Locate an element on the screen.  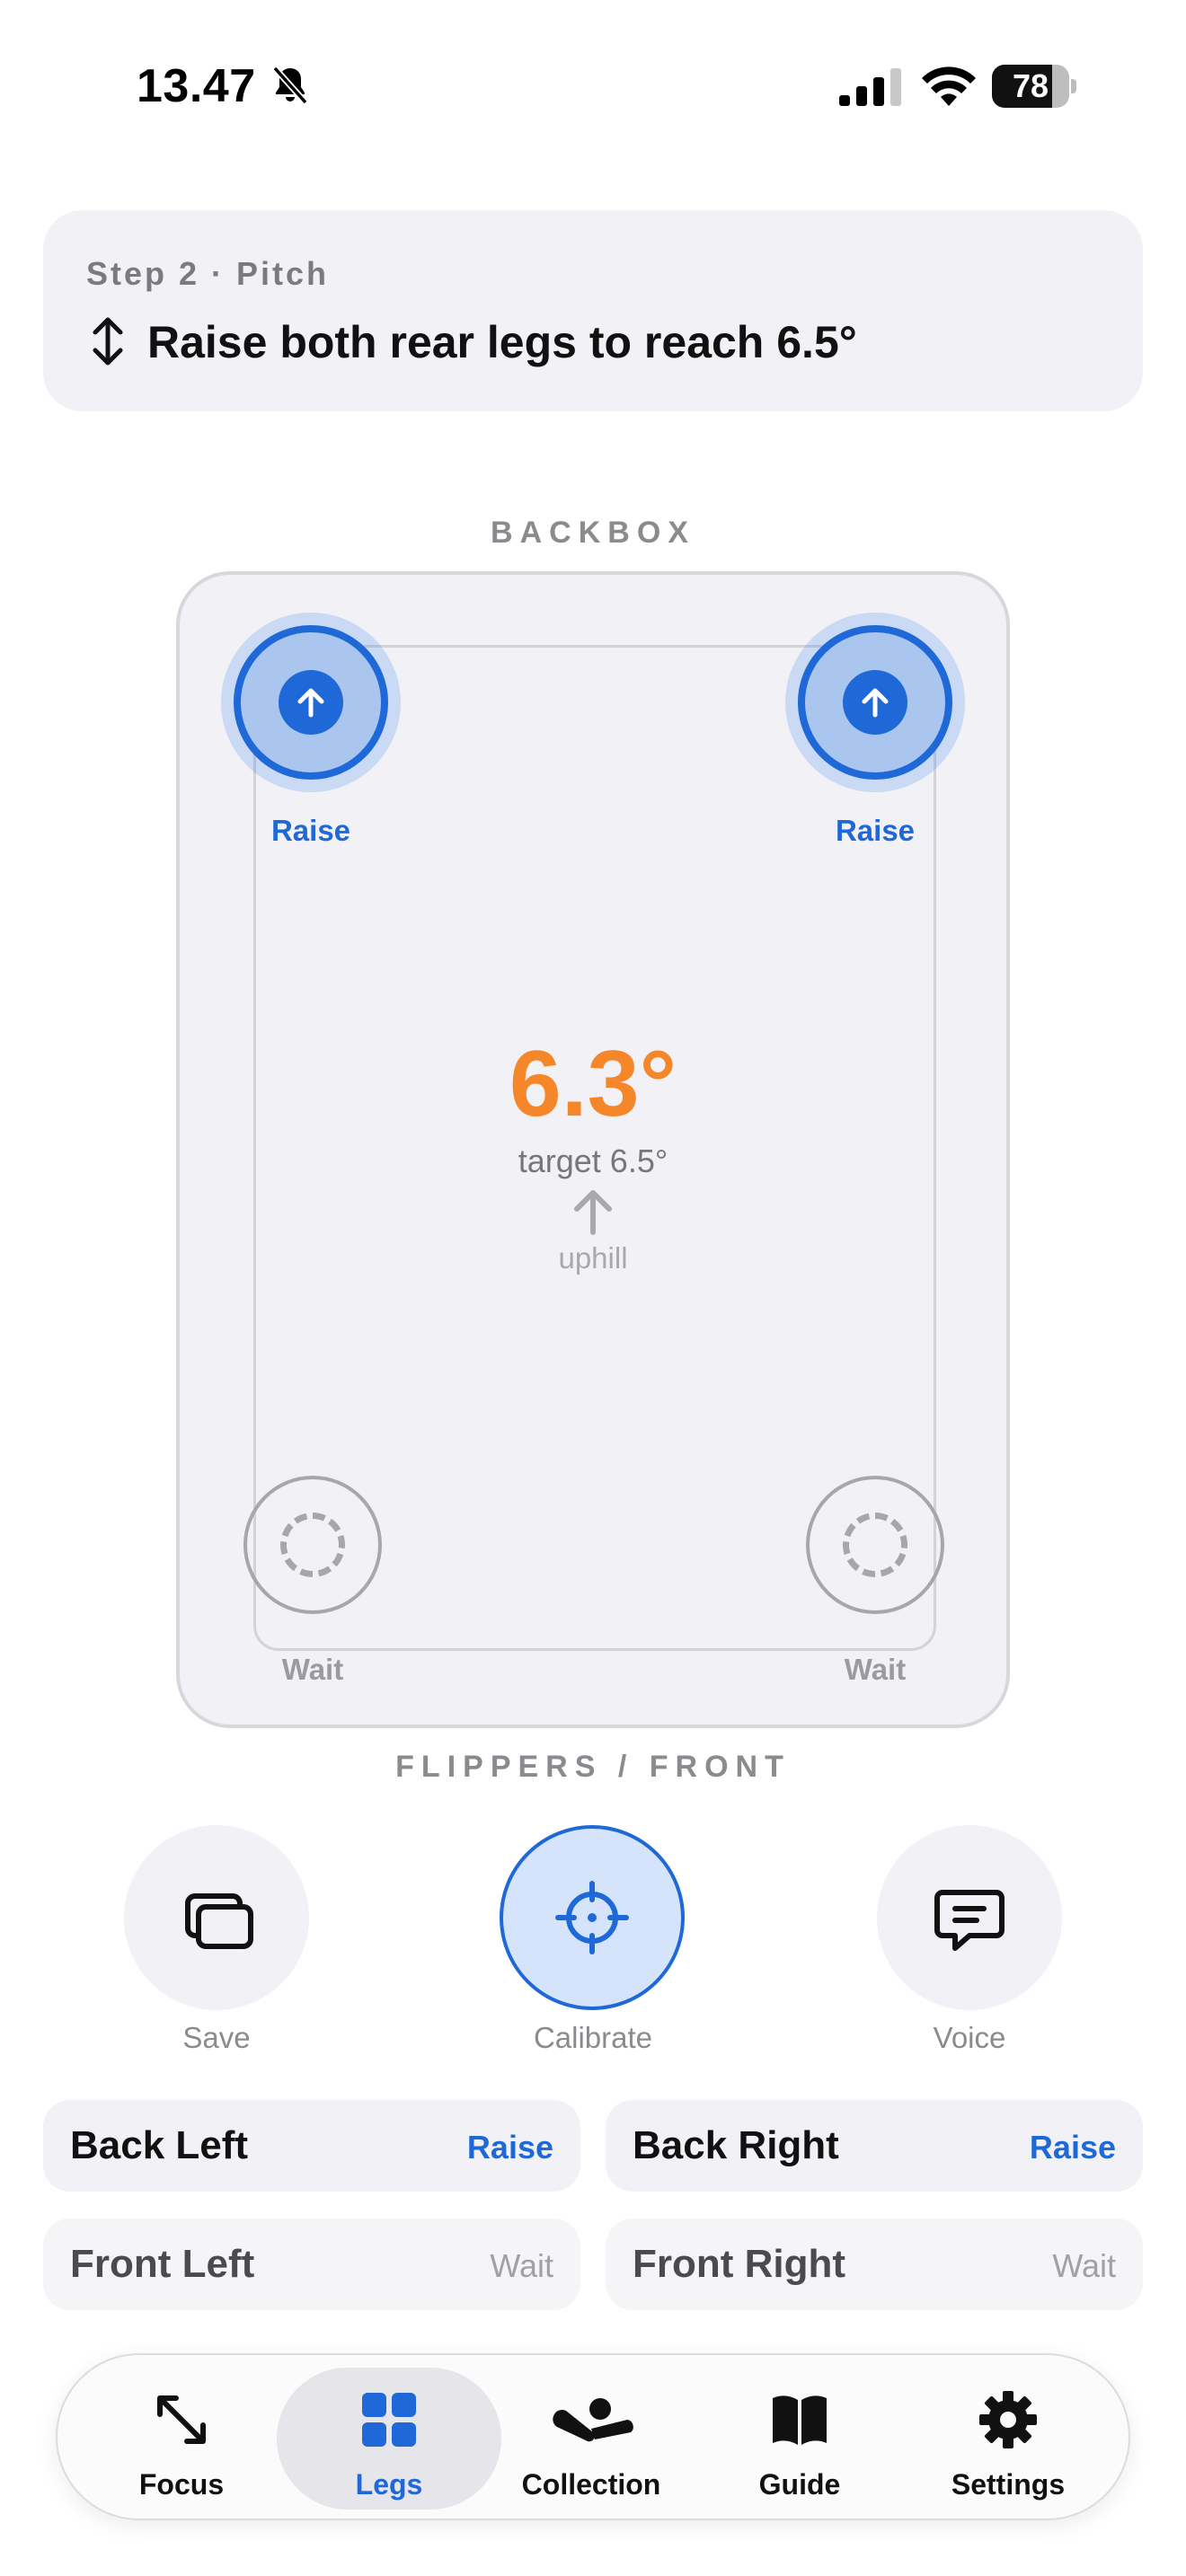
flipper-icon is located at coordinates (593, 2420).